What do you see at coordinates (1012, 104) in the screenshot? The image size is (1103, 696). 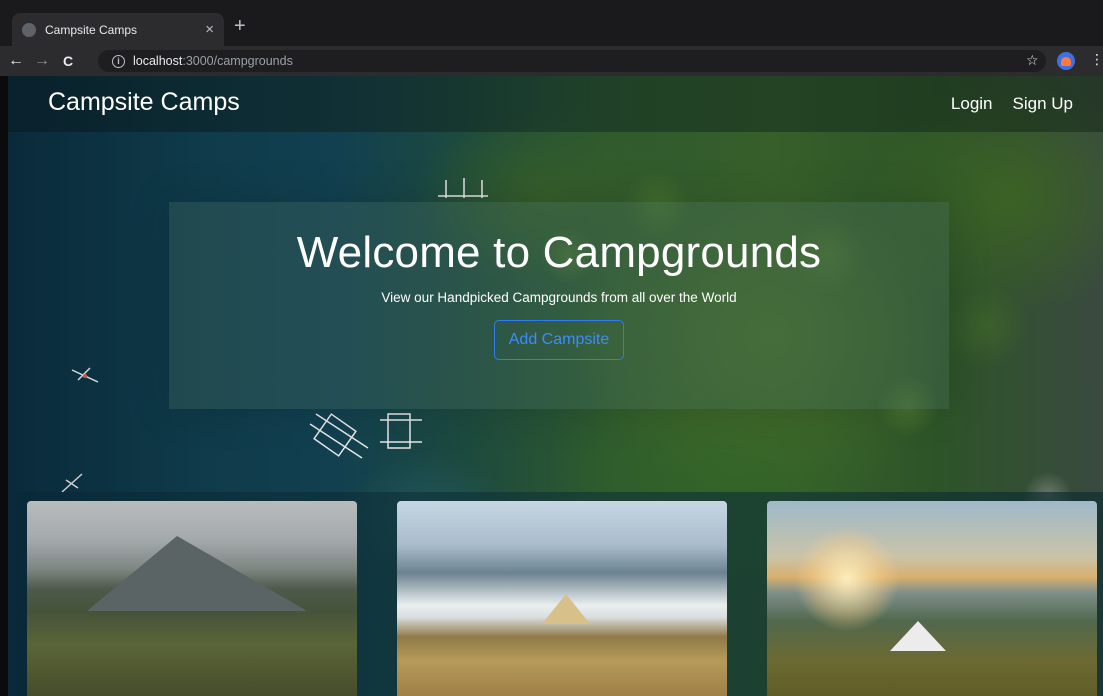 I see `nav-links: Login Sign Up` at bounding box center [1012, 104].